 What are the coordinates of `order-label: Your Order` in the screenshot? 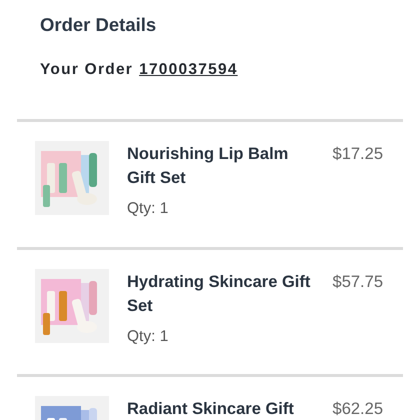 It's located at (87, 70).